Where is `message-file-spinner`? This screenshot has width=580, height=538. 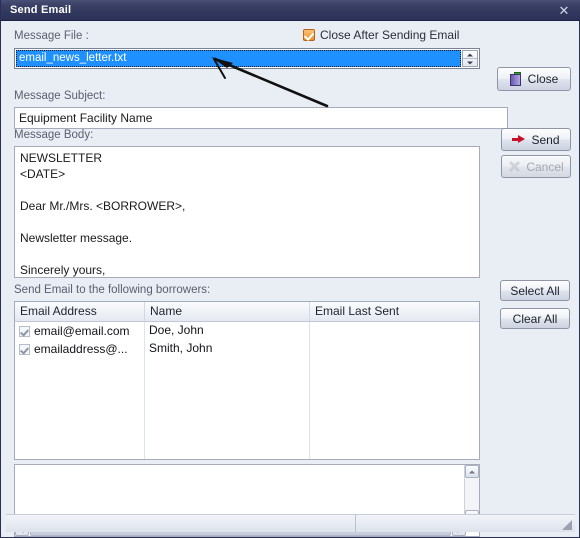 message-file-spinner is located at coordinates (470, 58).